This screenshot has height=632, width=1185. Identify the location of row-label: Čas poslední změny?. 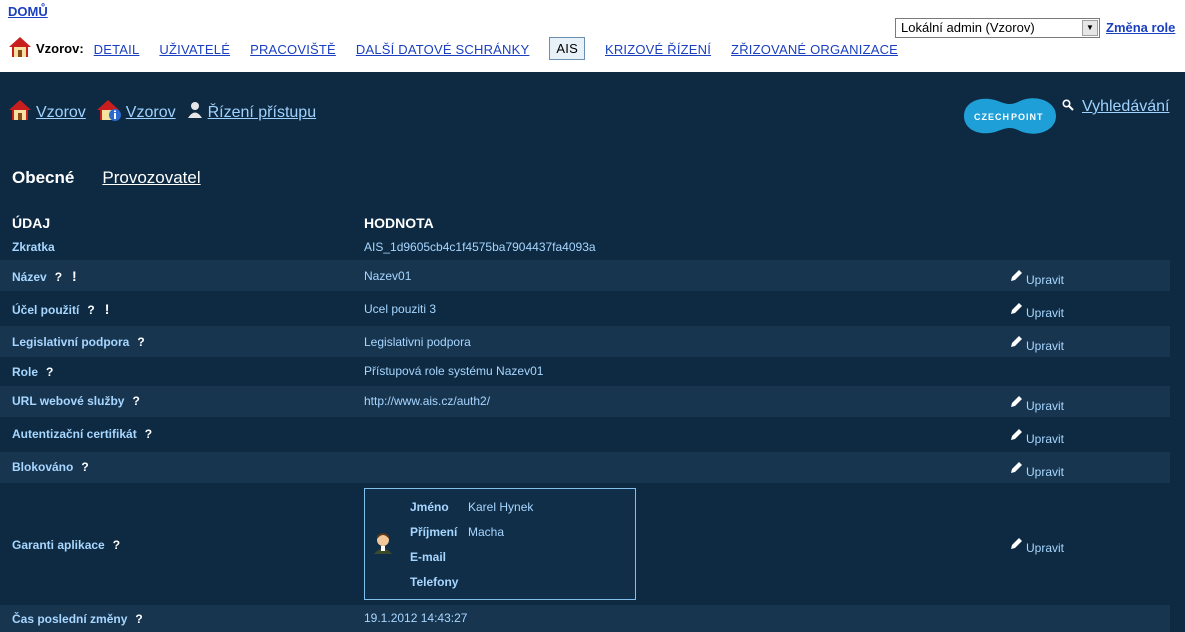
(77, 619).